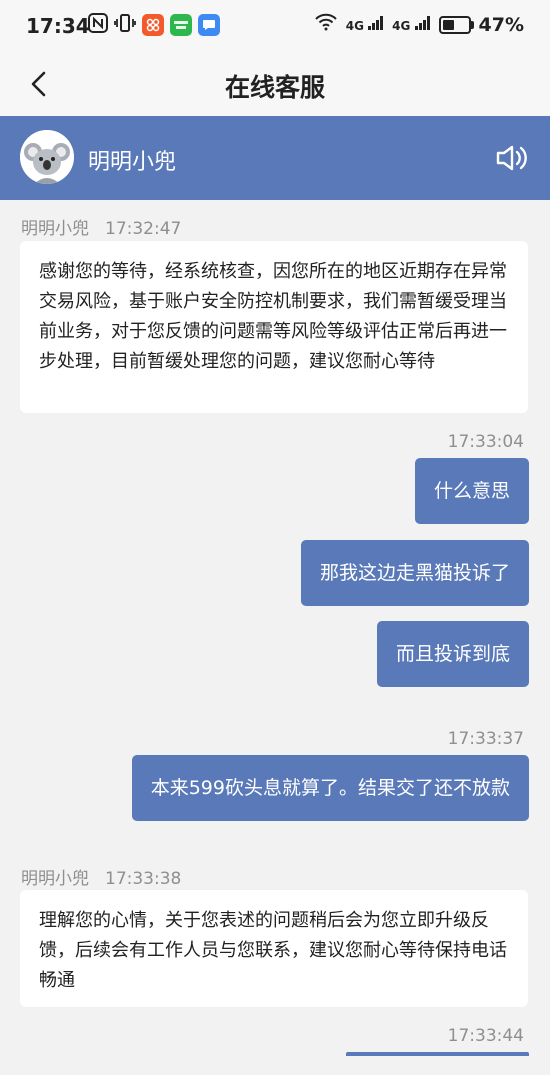 The height and width of the screenshot is (1075, 550). I want to click on user-message-bubble: 什么意思, so click(471, 491).